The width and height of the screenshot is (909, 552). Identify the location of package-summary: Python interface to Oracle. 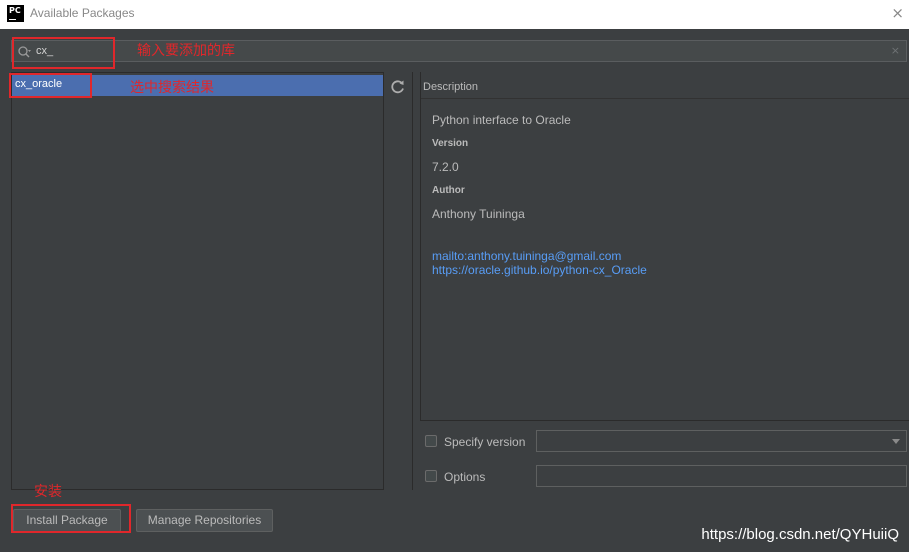
(501, 120).